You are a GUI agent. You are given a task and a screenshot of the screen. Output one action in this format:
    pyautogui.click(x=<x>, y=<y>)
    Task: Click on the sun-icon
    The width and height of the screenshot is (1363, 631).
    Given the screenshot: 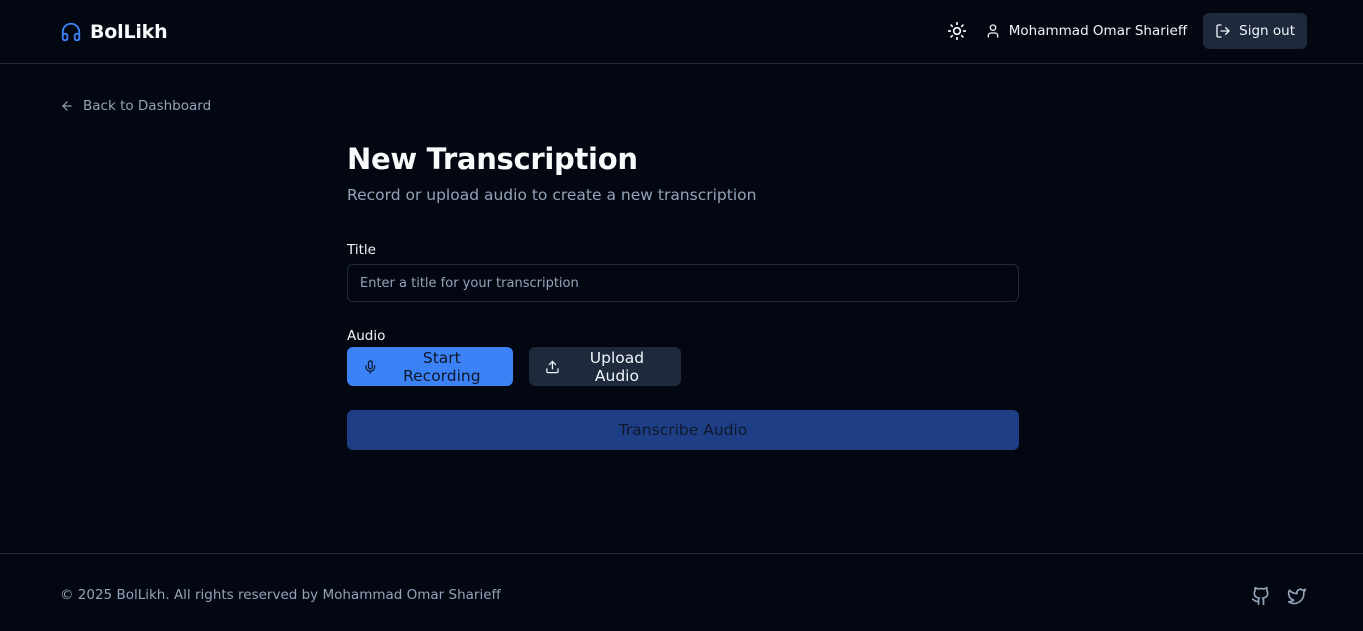 What is the action you would take?
    pyautogui.click(x=956, y=31)
    